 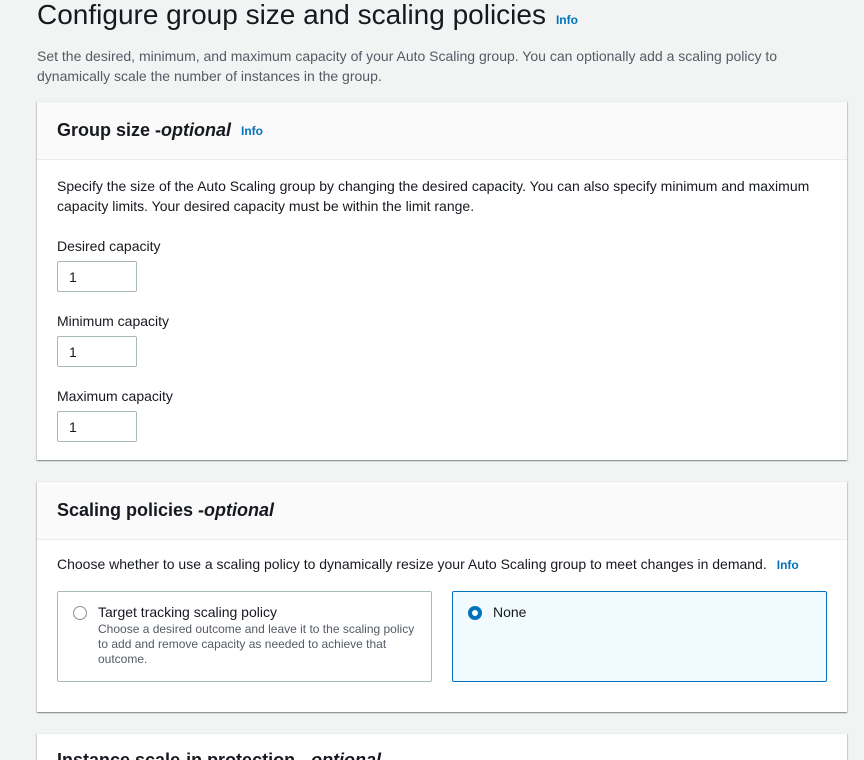 I want to click on group-size-info-link: Info, so click(x=252, y=131).